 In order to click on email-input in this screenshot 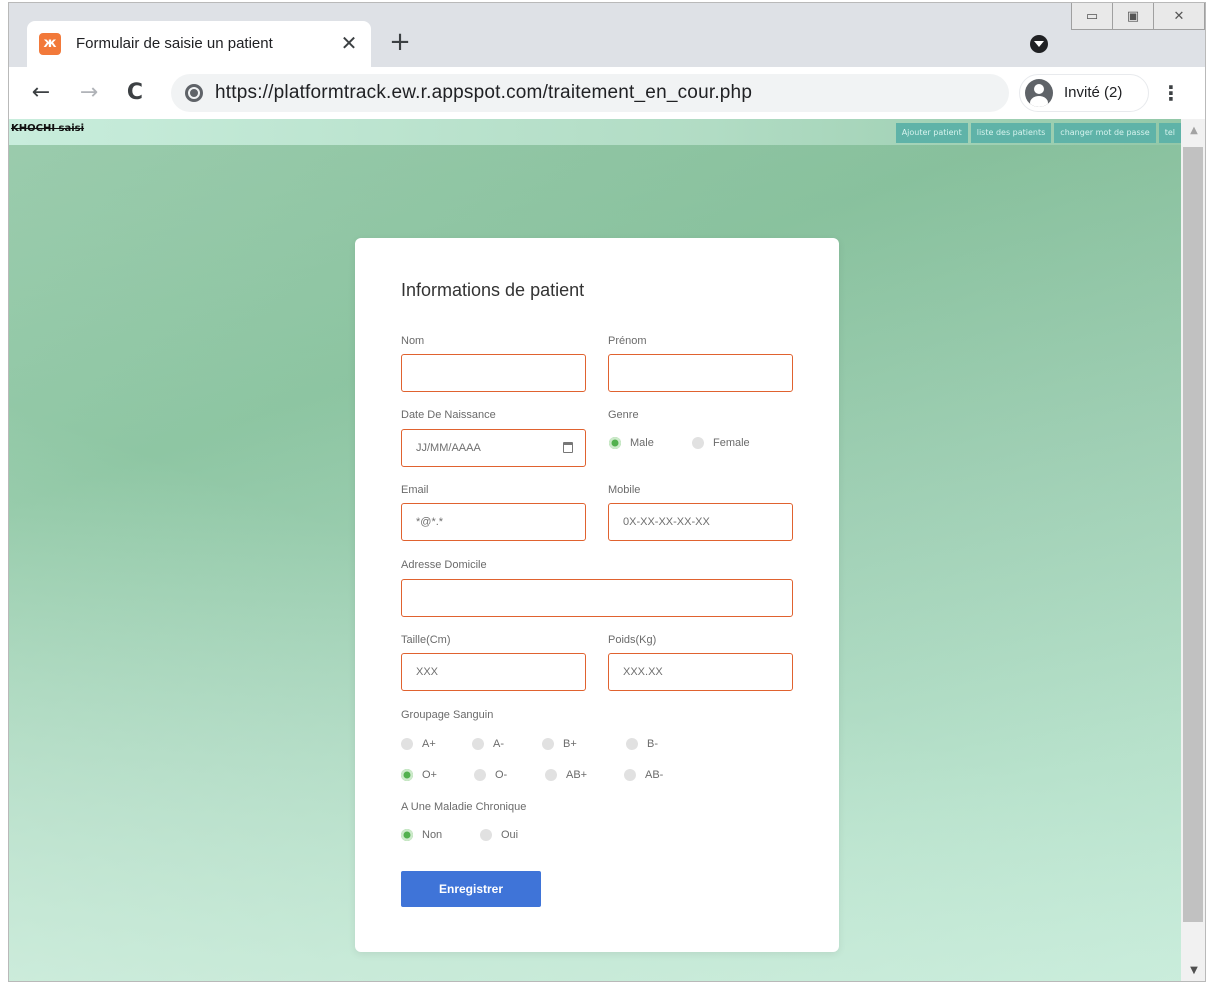, I will do `click(493, 522)`.